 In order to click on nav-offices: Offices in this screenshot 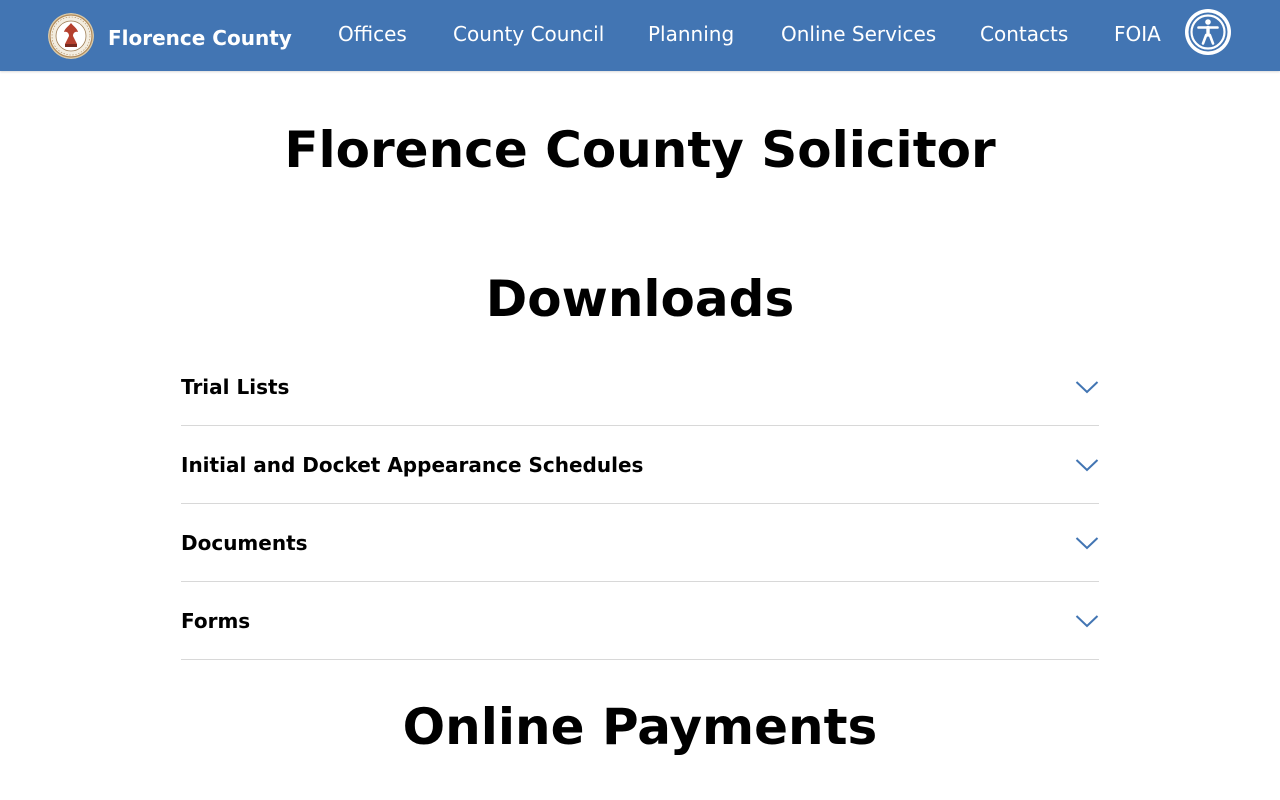, I will do `click(372, 34)`.